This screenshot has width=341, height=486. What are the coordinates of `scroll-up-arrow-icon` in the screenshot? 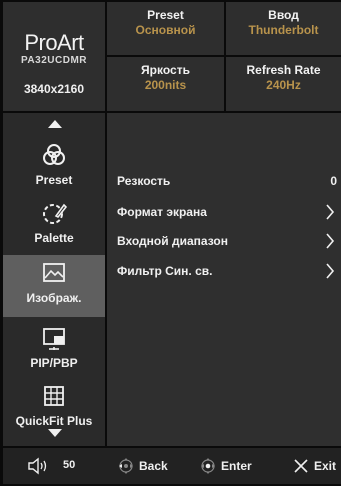 It's located at (55, 124).